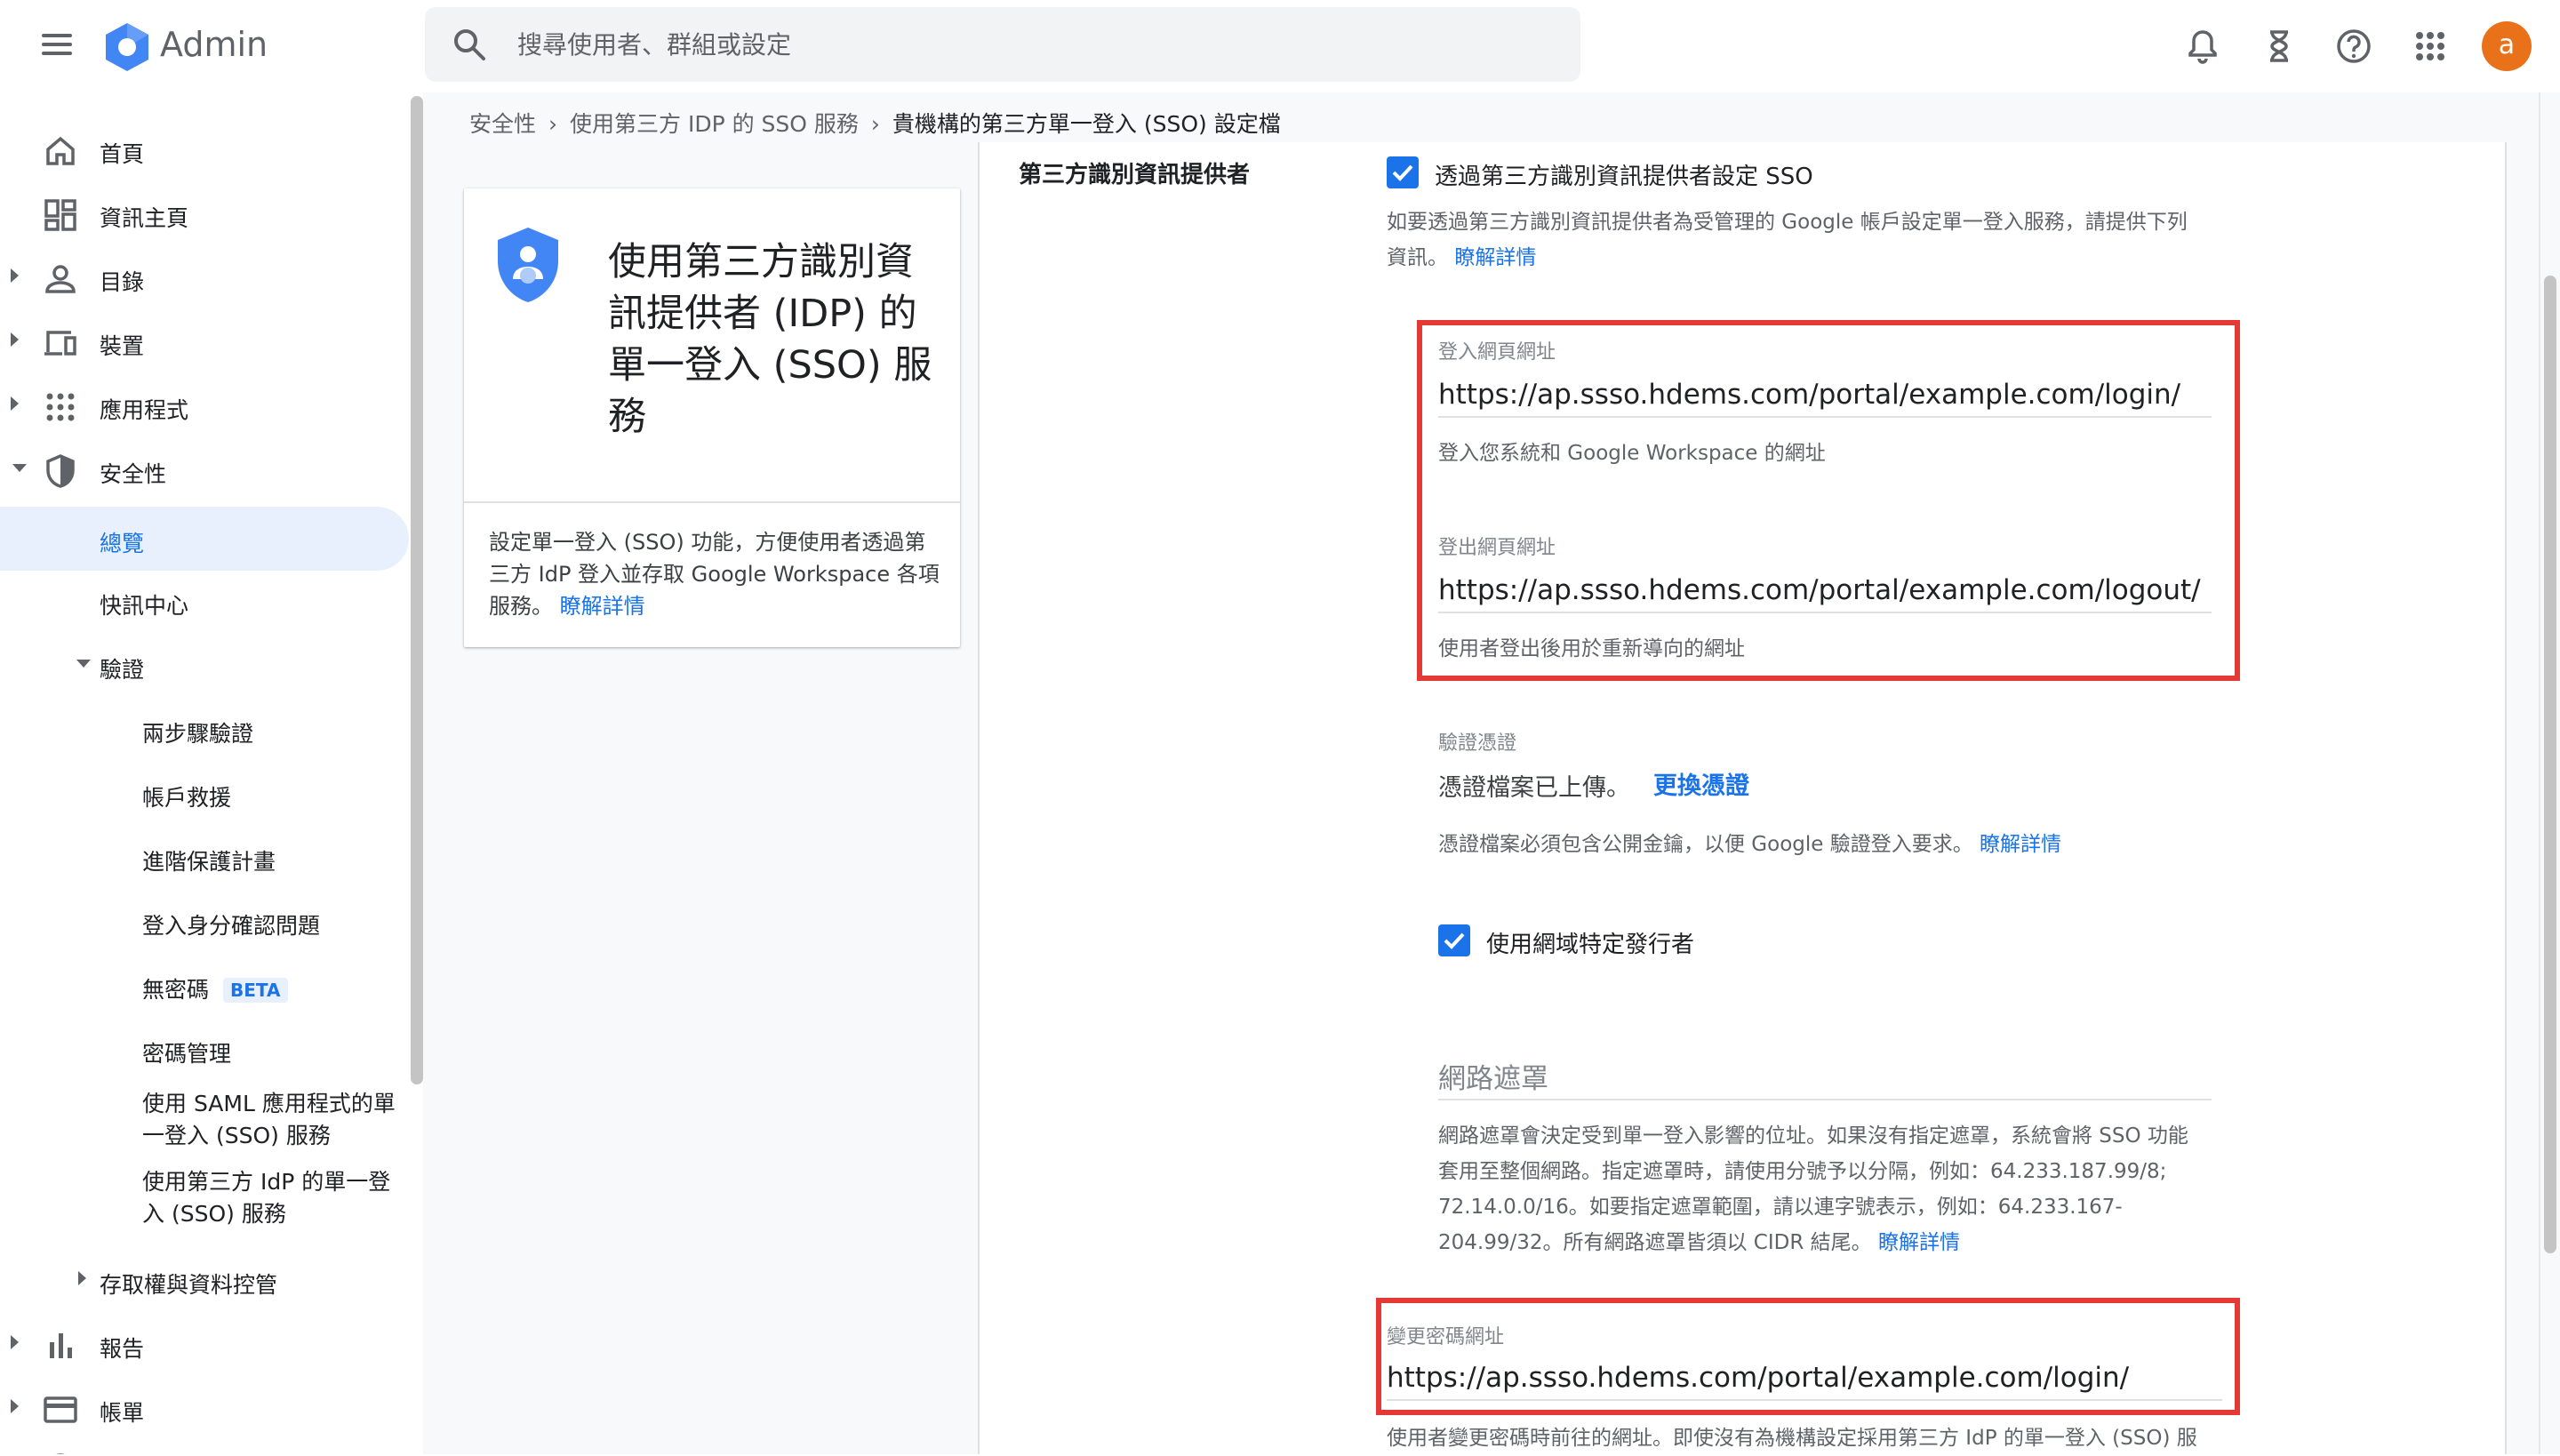 Image resolution: width=2560 pixels, height=1456 pixels. What do you see at coordinates (255, 990) in the screenshot?
I see `beta-badge: BETA` at bounding box center [255, 990].